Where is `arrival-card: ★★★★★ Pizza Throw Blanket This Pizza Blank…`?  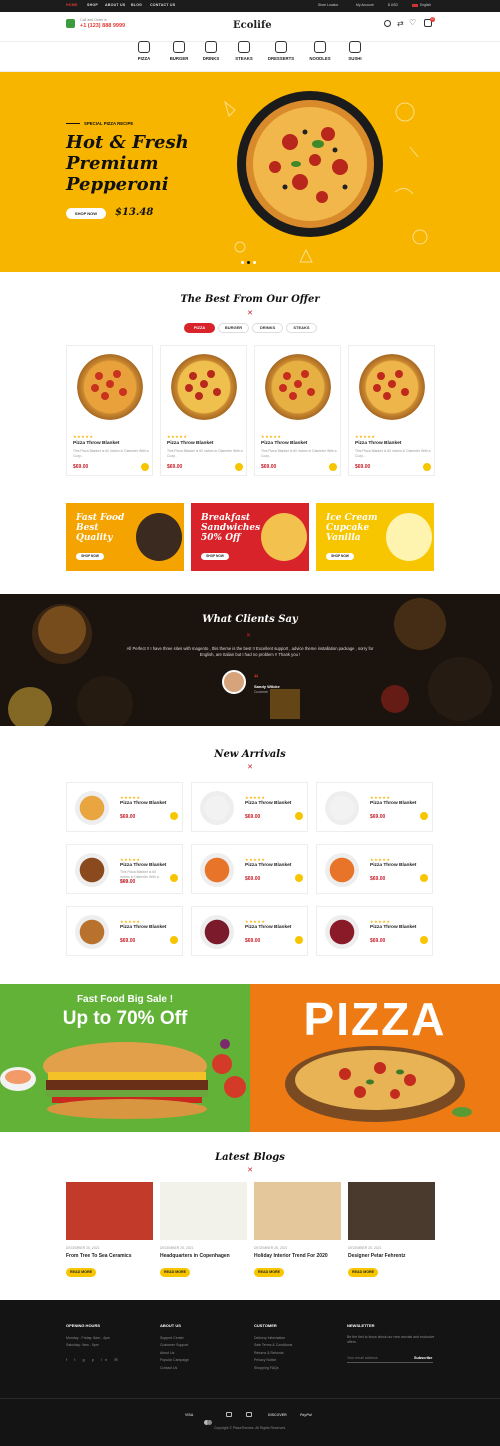 arrival-card: ★★★★★ Pizza Throw Blanket This Pizza Blank… is located at coordinates (124, 869).